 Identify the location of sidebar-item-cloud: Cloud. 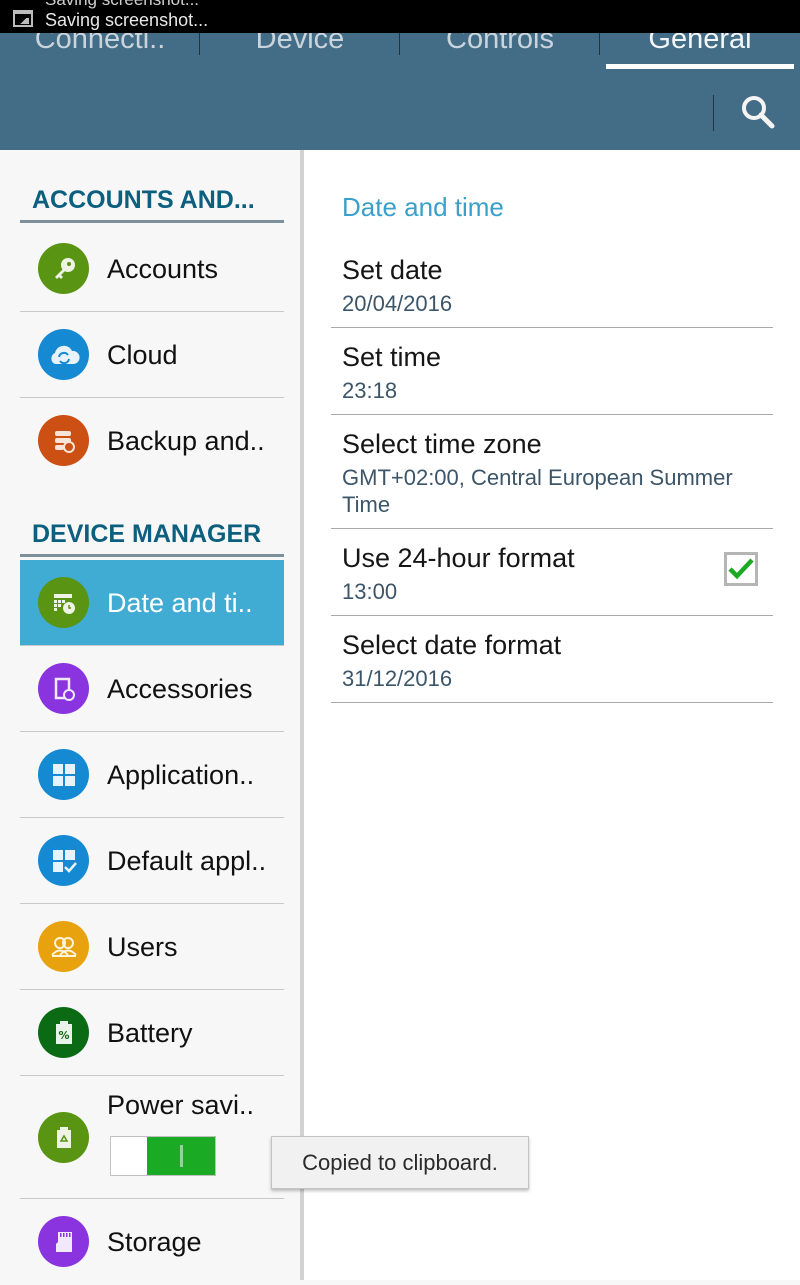
(152, 355).